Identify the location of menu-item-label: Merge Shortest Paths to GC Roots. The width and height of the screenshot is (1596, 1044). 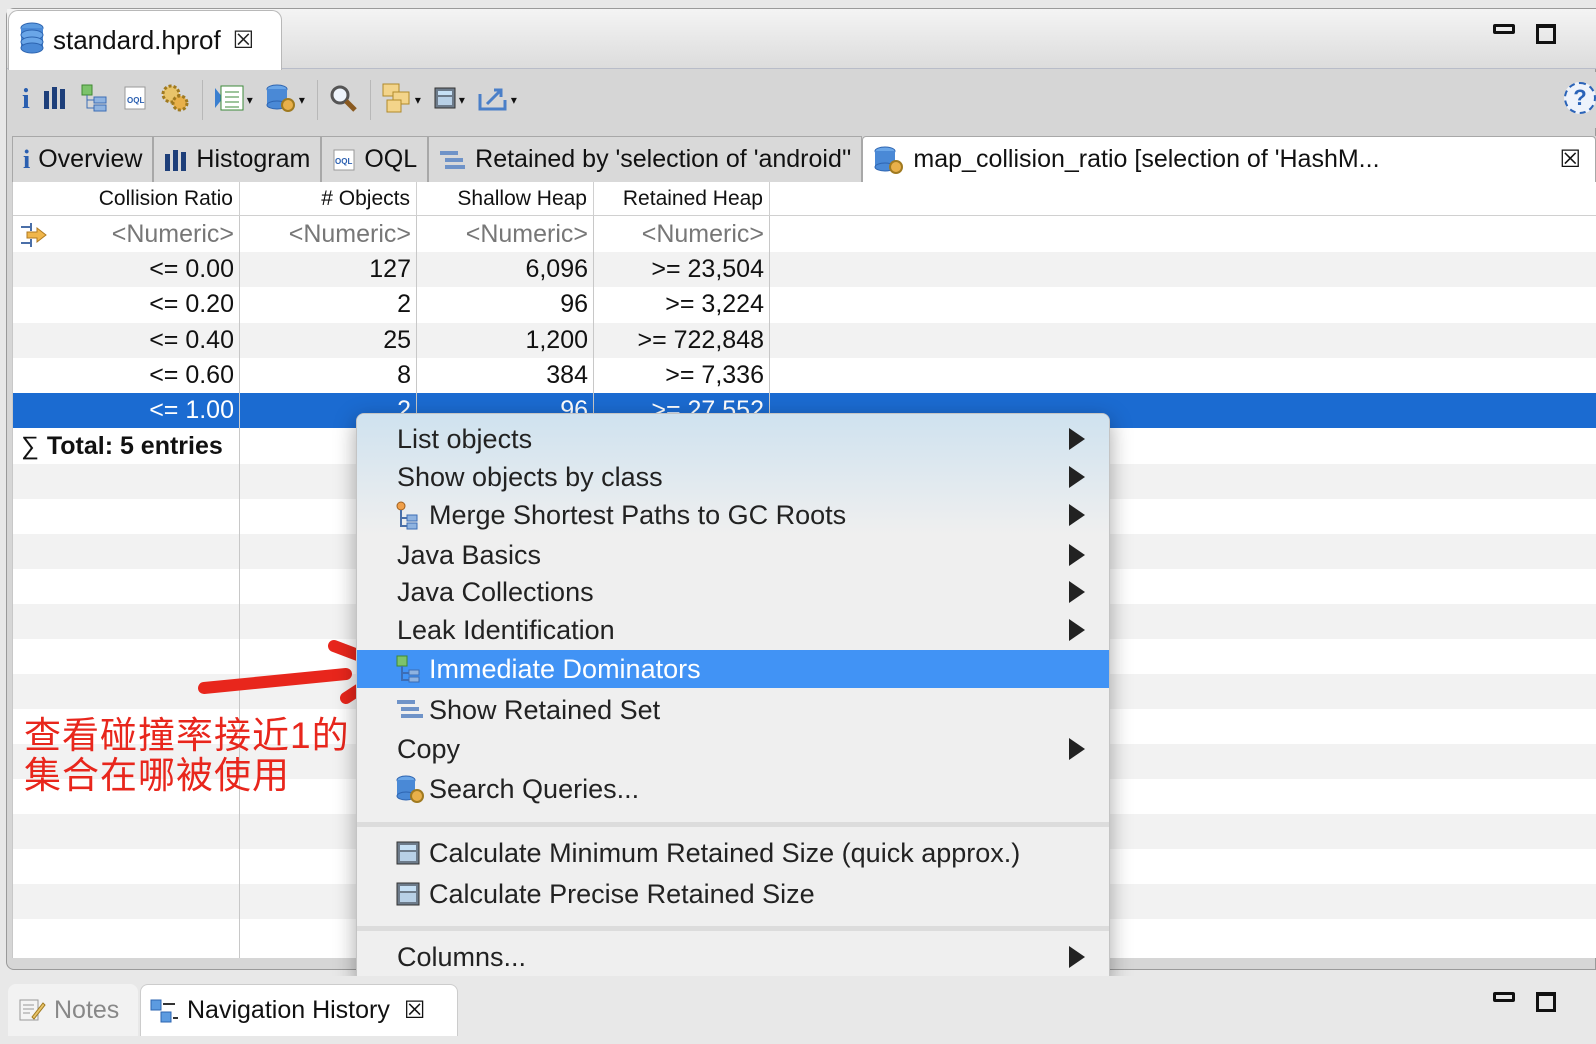
(638, 514).